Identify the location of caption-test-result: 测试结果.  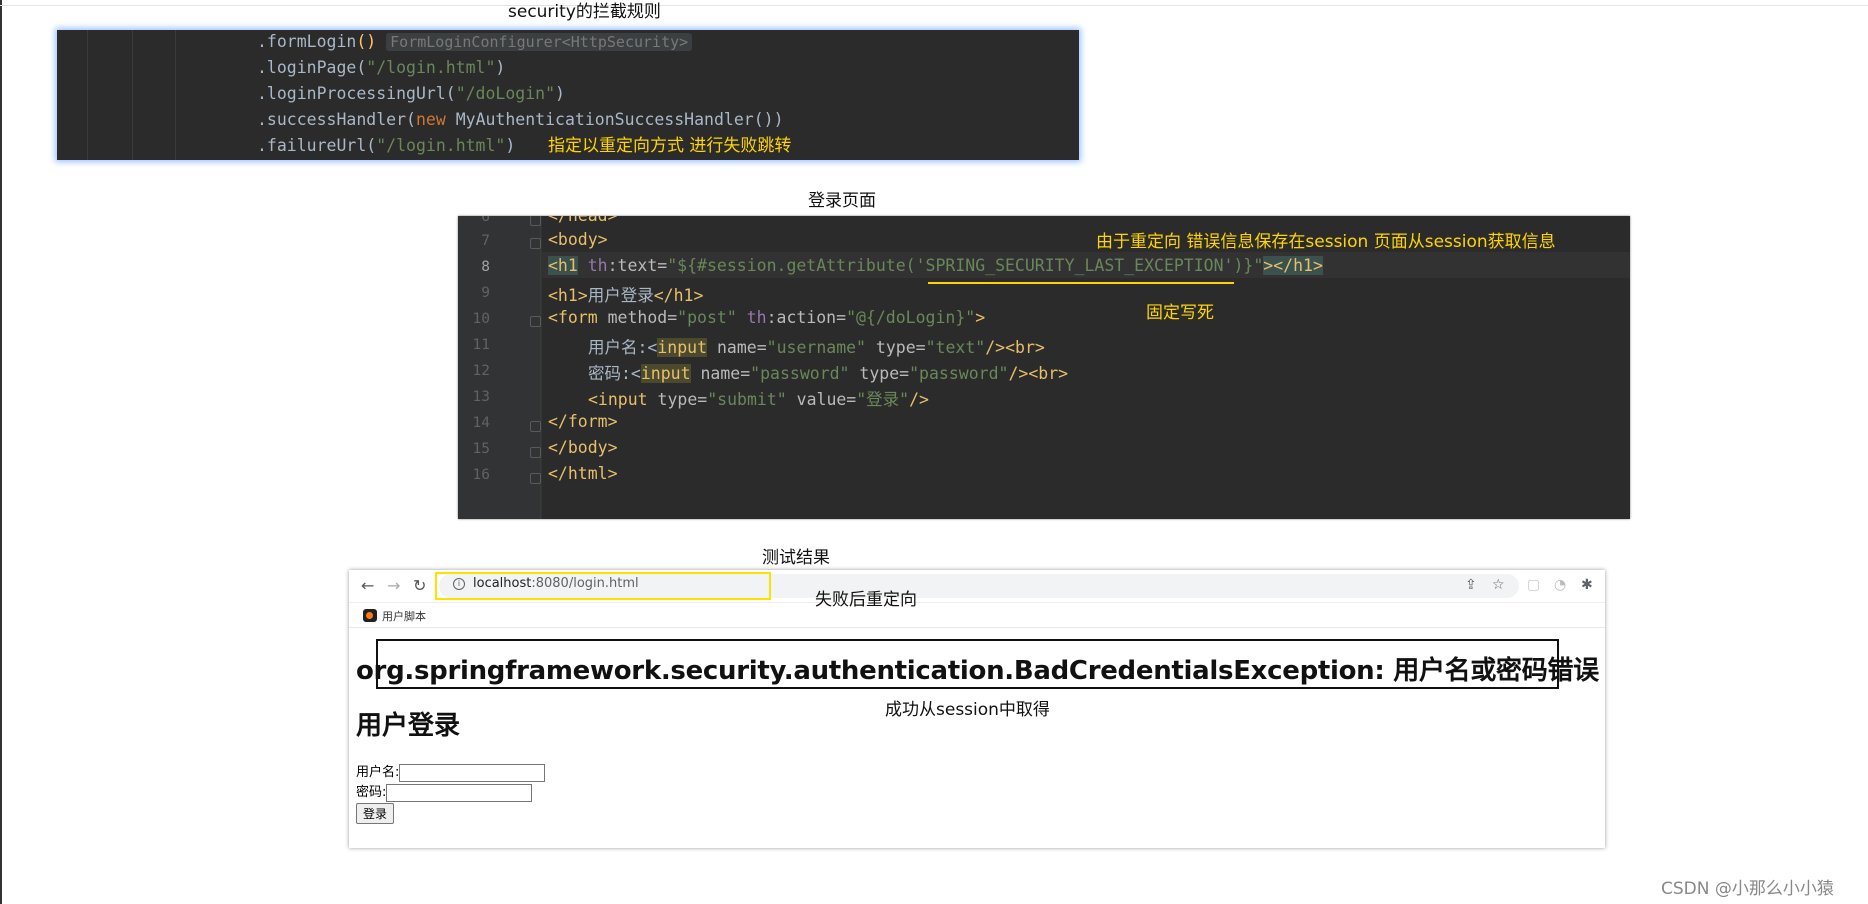
(796, 558).